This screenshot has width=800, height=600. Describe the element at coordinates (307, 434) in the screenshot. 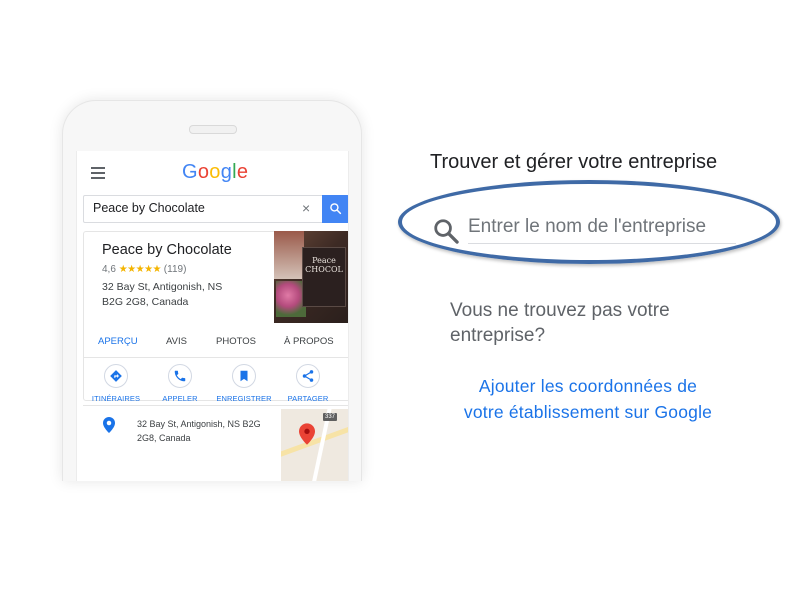

I see `map-marker-icon` at that location.